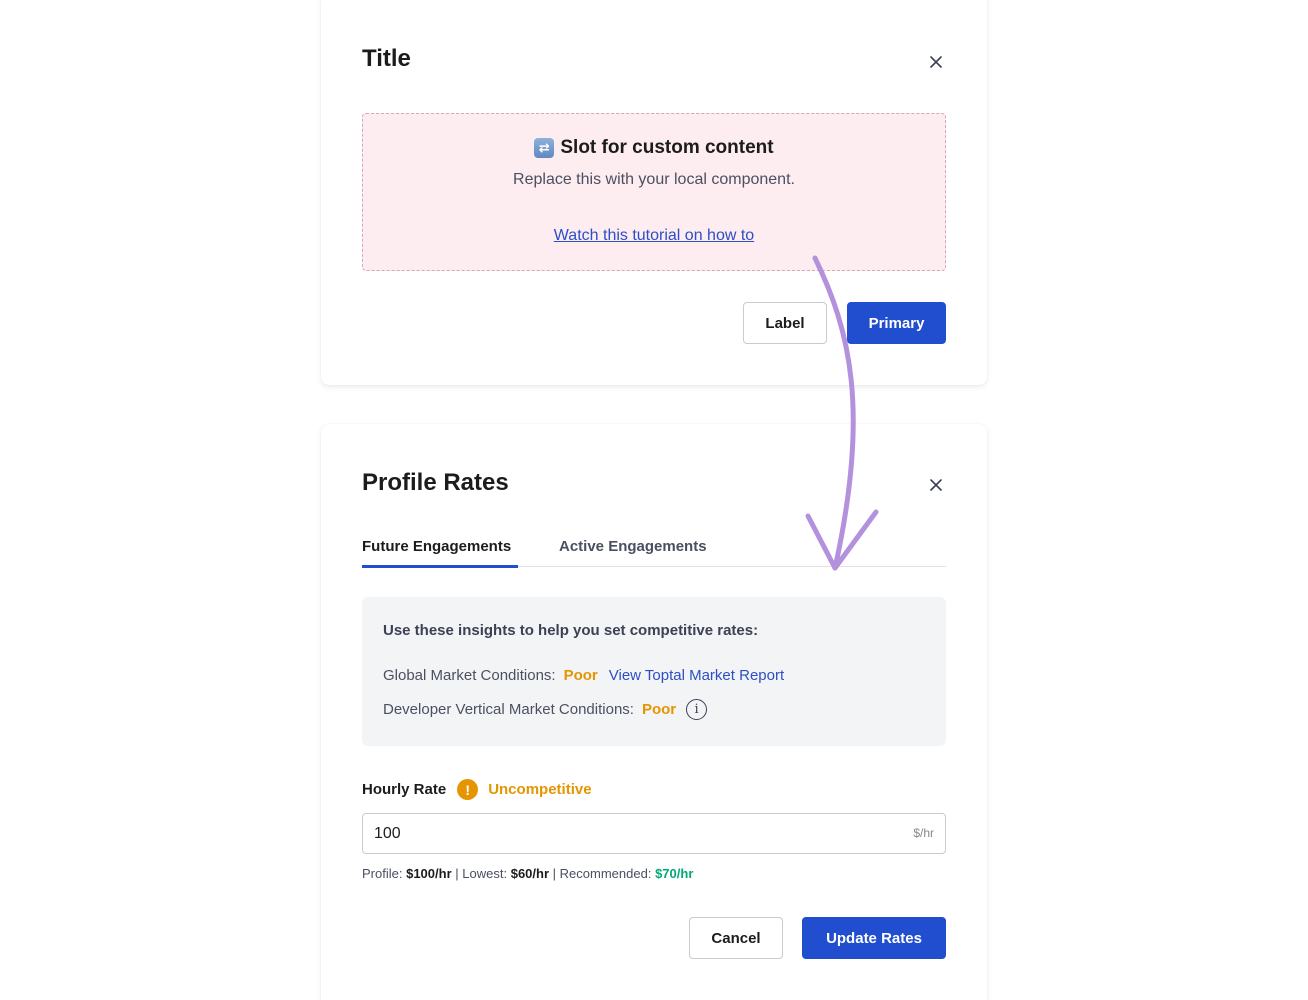 The height and width of the screenshot is (1000, 1308). I want to click on recommended-rate-label: Recommended:, so click(605, 873).